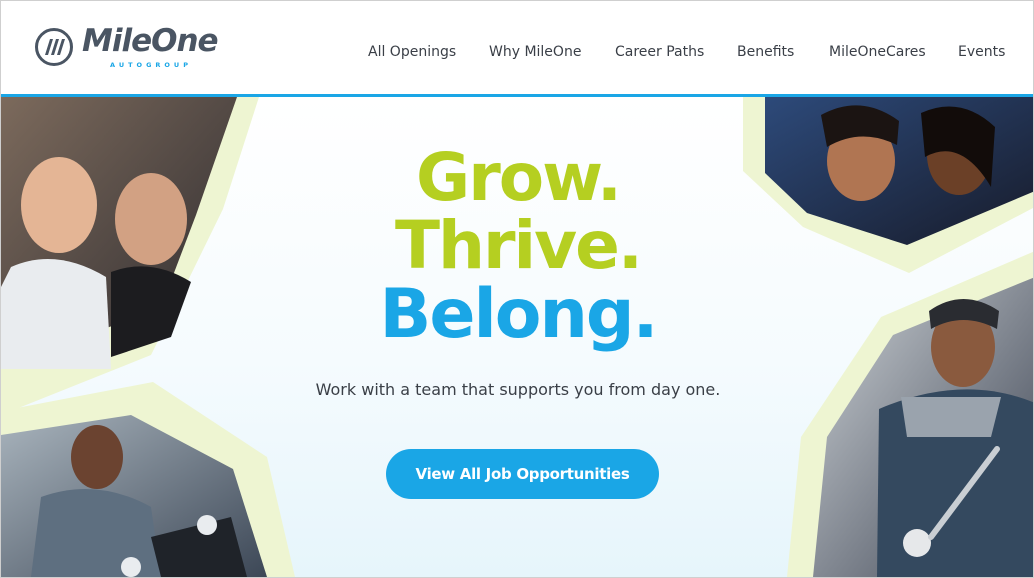  I want to click on nav-career-paths: Career Paths, so click(659, 52).